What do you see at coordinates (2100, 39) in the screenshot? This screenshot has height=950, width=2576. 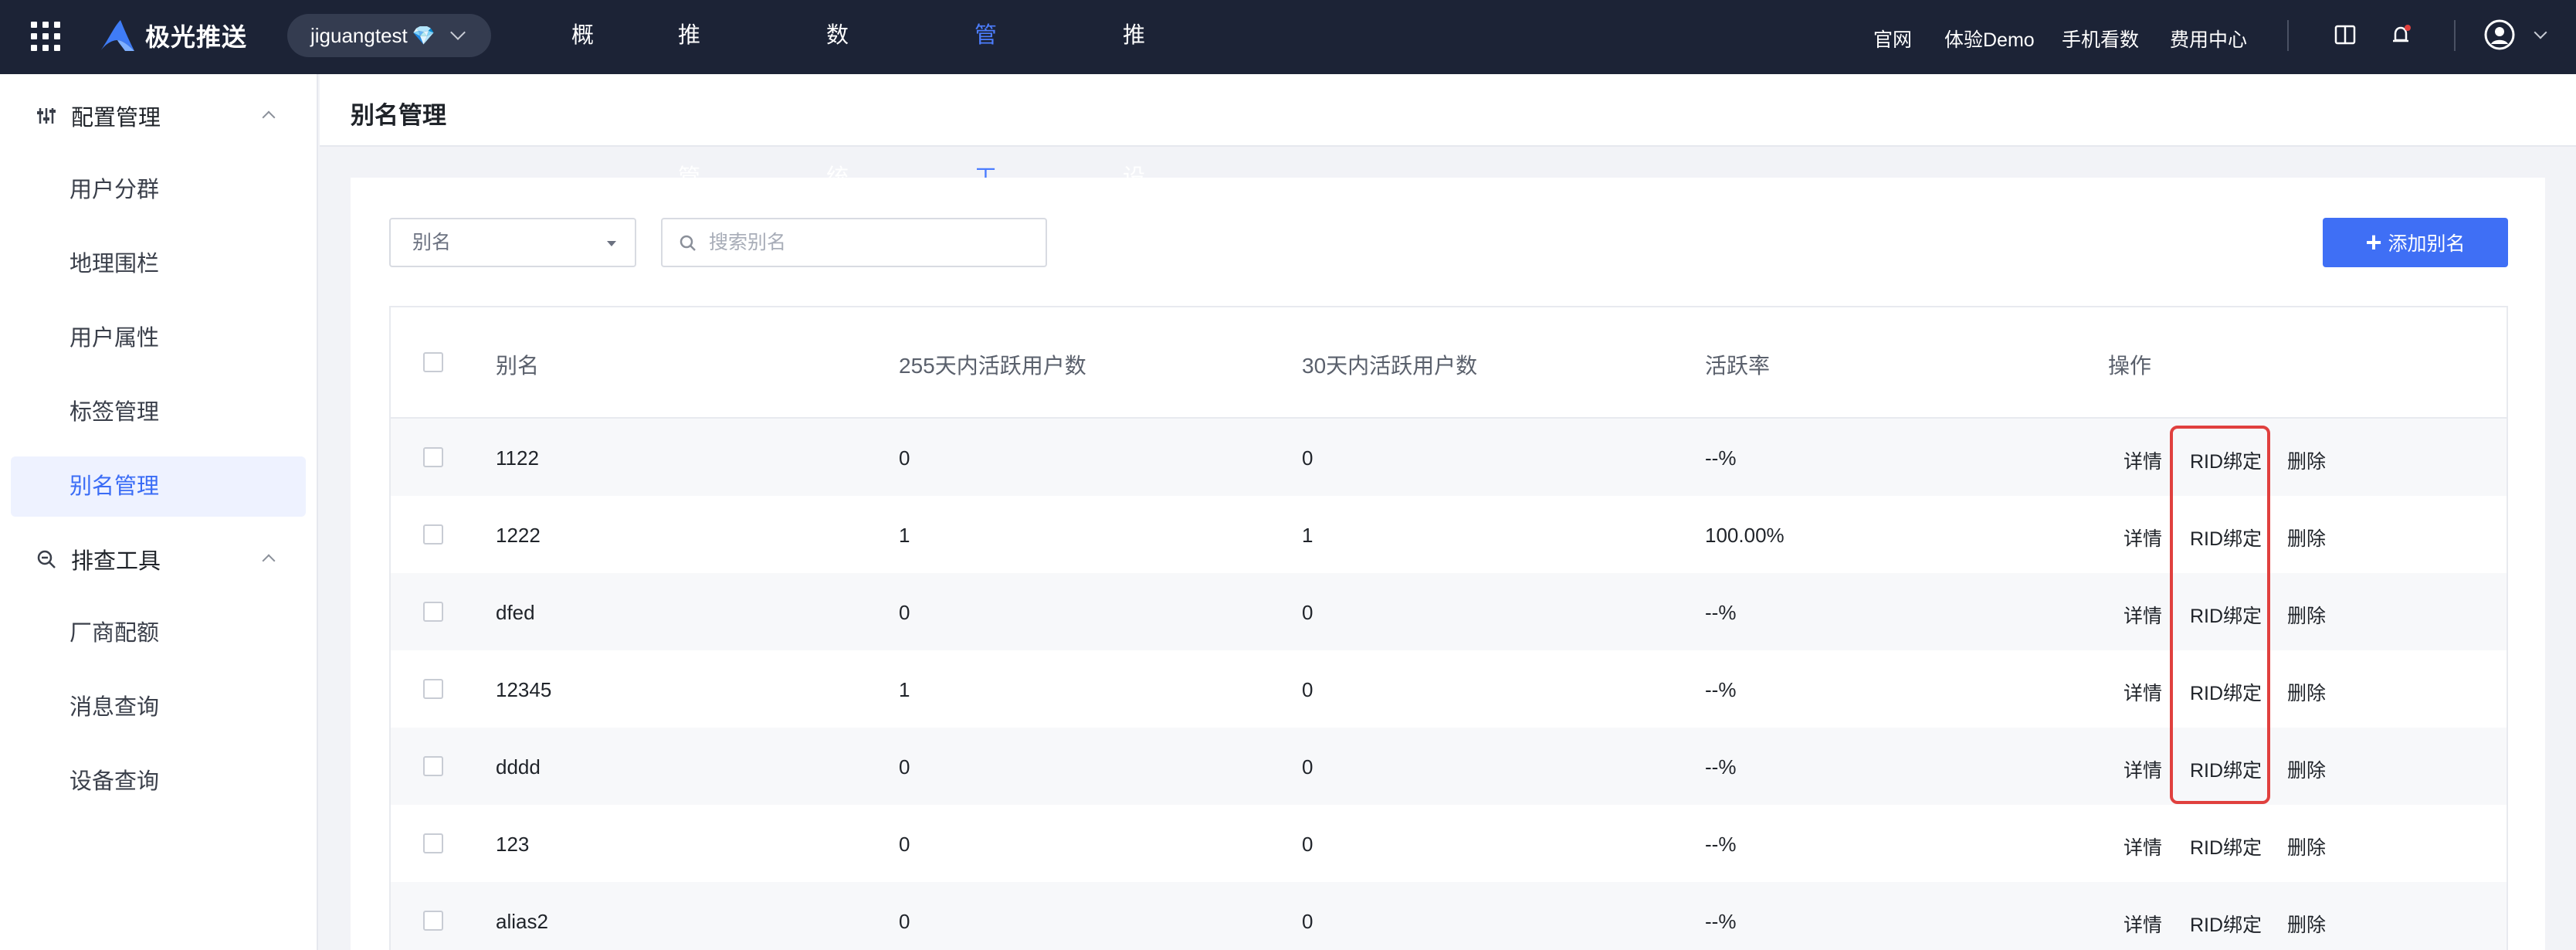 I see `link-mobile-view: 手机看数` at bounding box center [2100, 39].